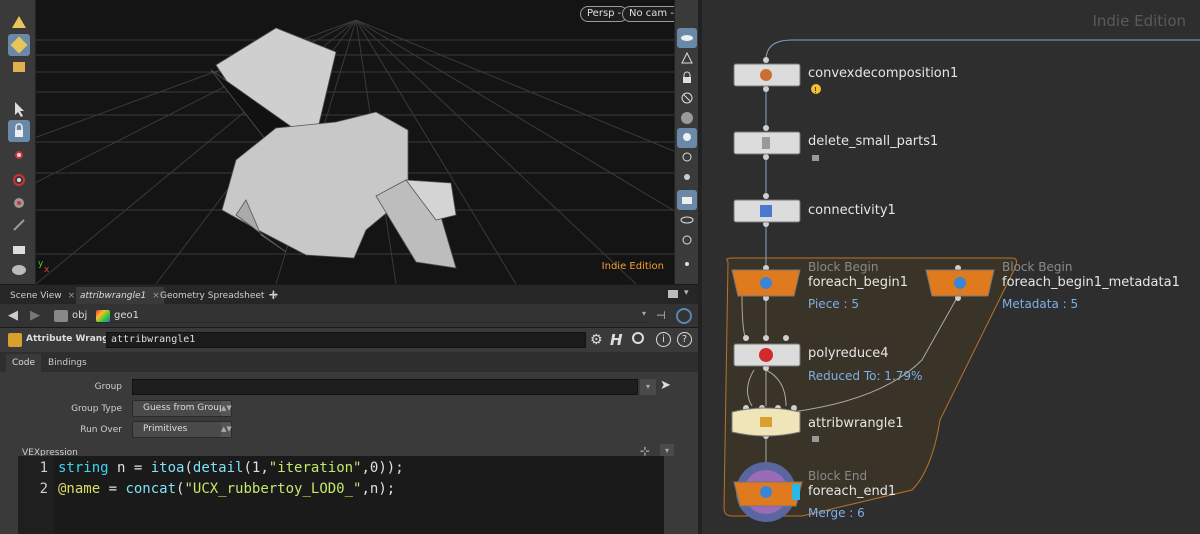 The image size is (1200, 534). What do you see at coordinates (865, 376) in the screenshot?
I see `node-info-reduced: Reduced To: 1.79%` at bounding box center [865, 376].